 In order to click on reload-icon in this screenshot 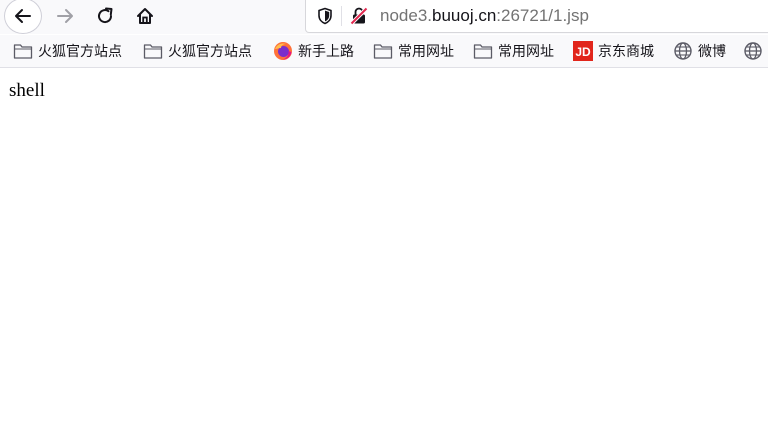, I will do `click(105, 15)`.